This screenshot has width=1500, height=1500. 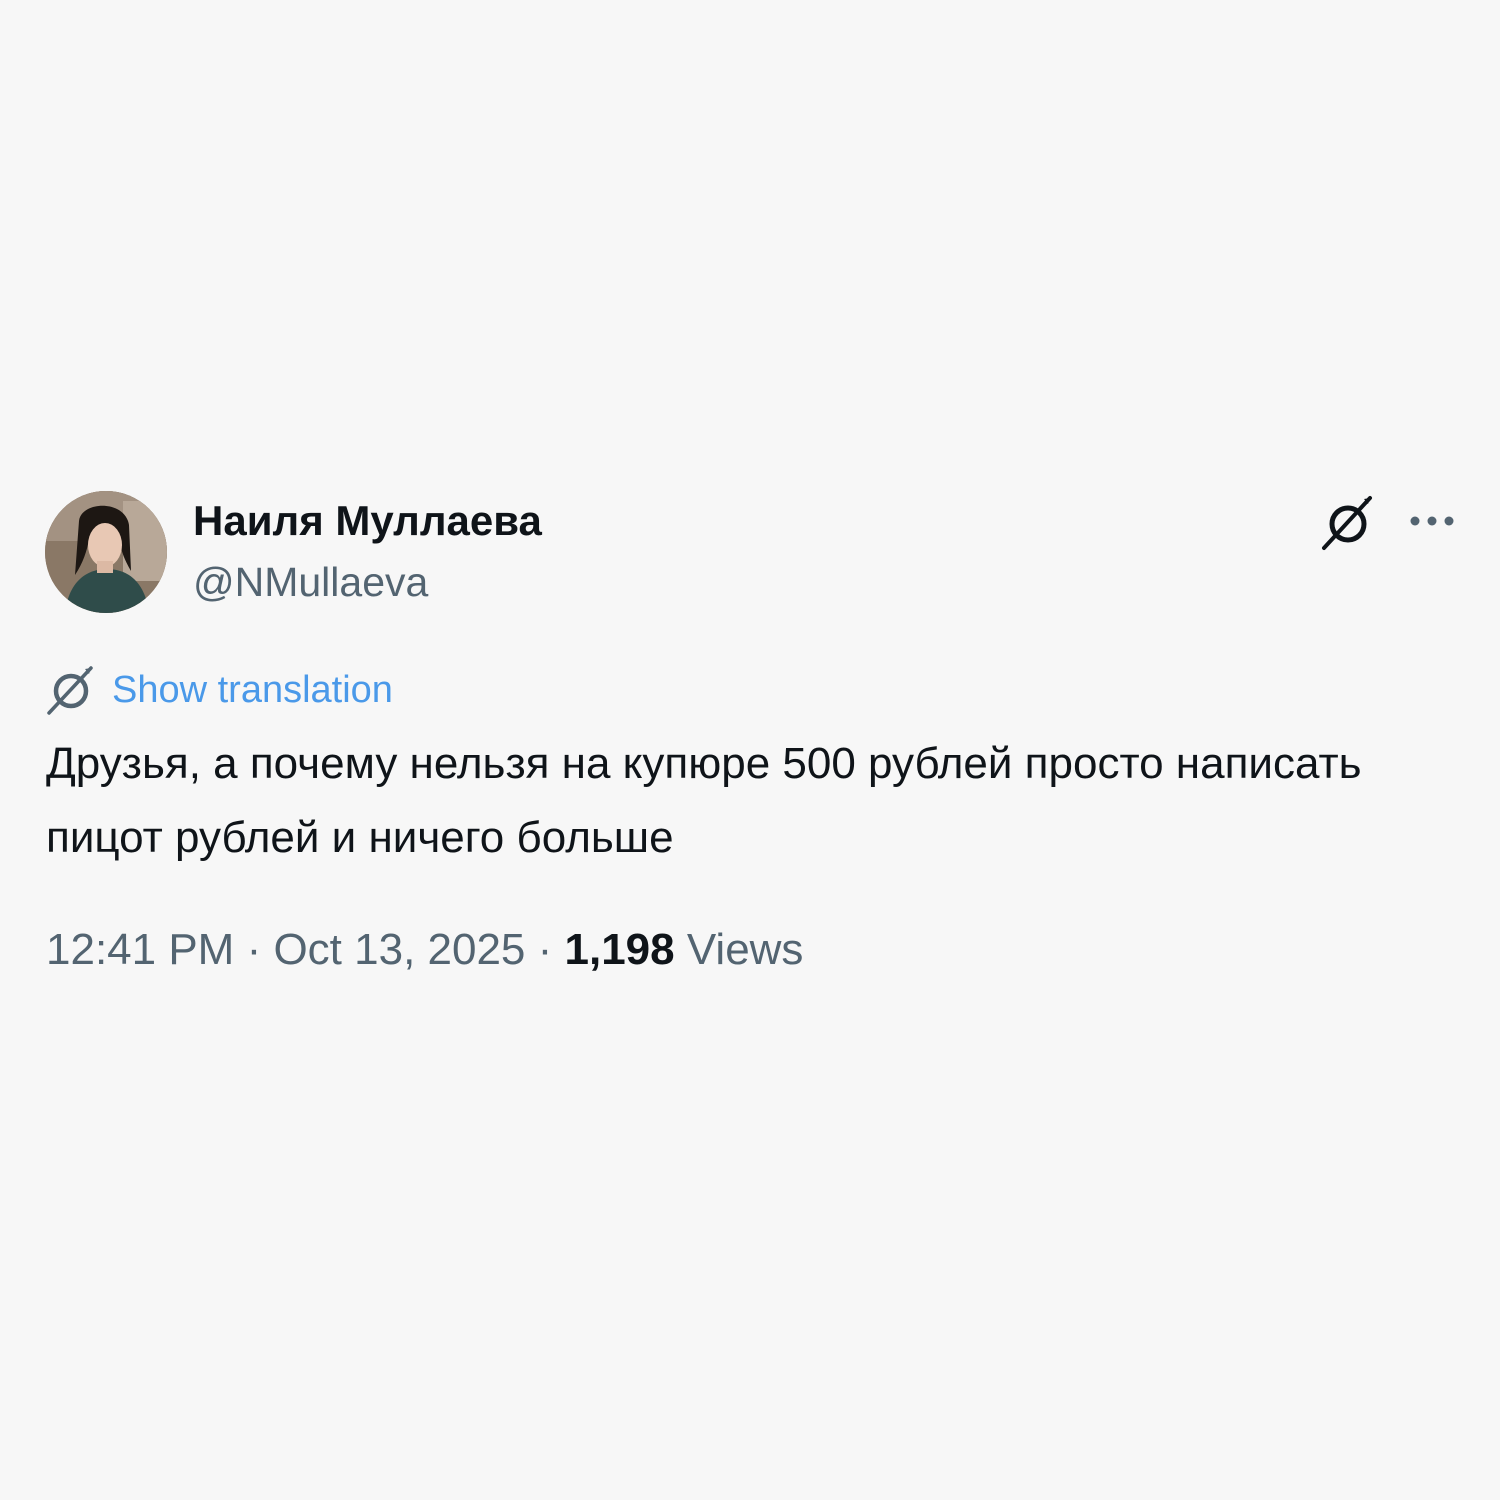 I want to click on show-translation-link: Show translation, so click(x=219, y=690).